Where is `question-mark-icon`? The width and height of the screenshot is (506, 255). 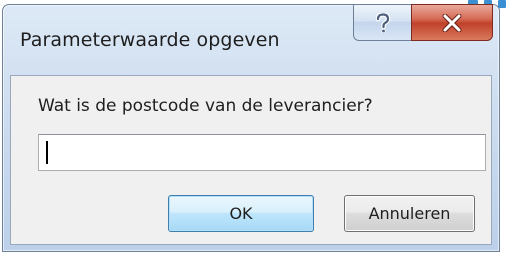
question-mark-icon is located at coordinates (383, 22).